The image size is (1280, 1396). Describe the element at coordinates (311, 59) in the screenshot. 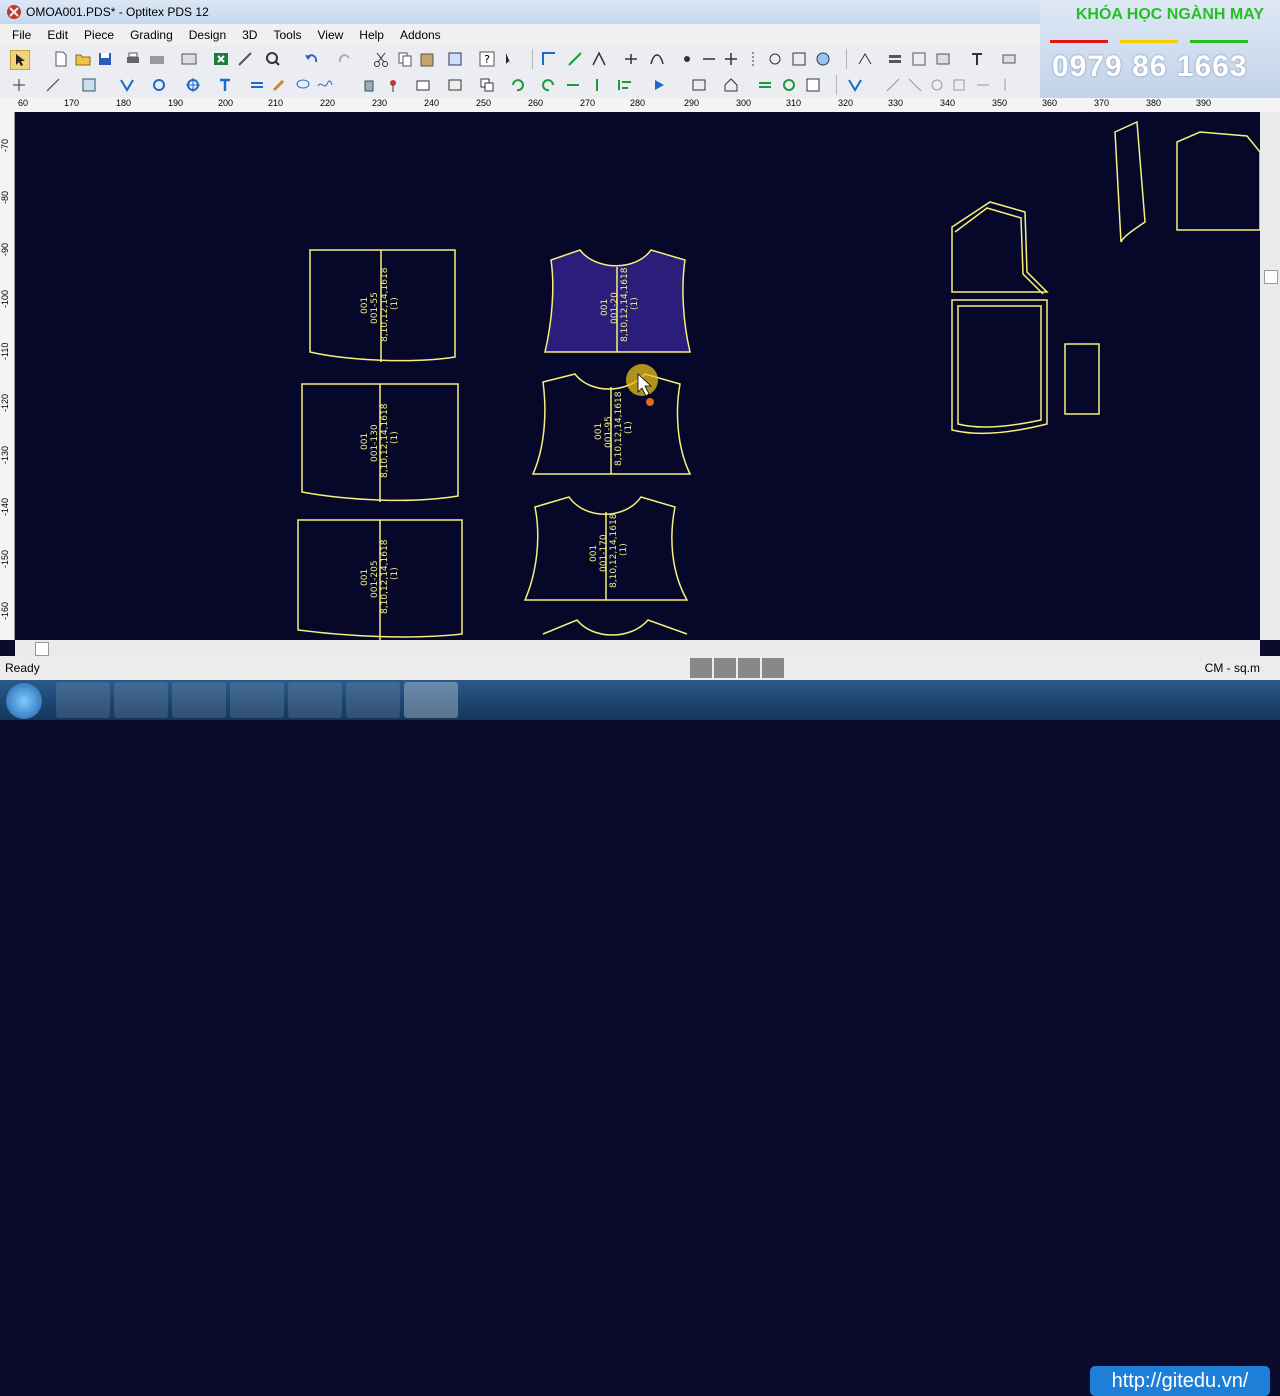

I see `undo-icon` at that location.